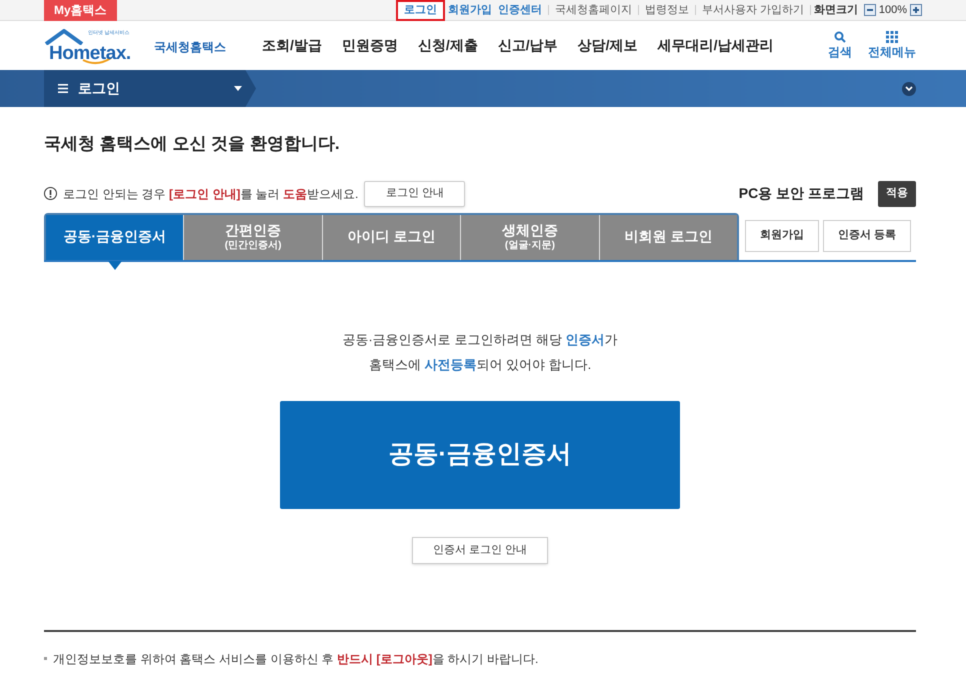 The width and height of the screenshot is (966, 699). Describe the element at coordinates (480, 339) in the screenshot. I see `cert-info-text: 공동·금융인증서로 로그인하려면 해당 인증서가` at that location.